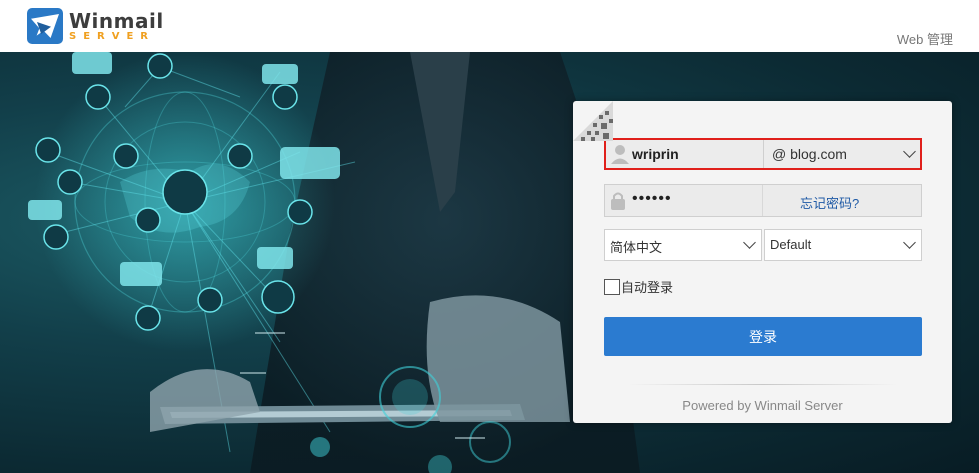 The width and height of the screenshot is (979, 473). I want to click on language-value: 简体中文, so click(636, 247).